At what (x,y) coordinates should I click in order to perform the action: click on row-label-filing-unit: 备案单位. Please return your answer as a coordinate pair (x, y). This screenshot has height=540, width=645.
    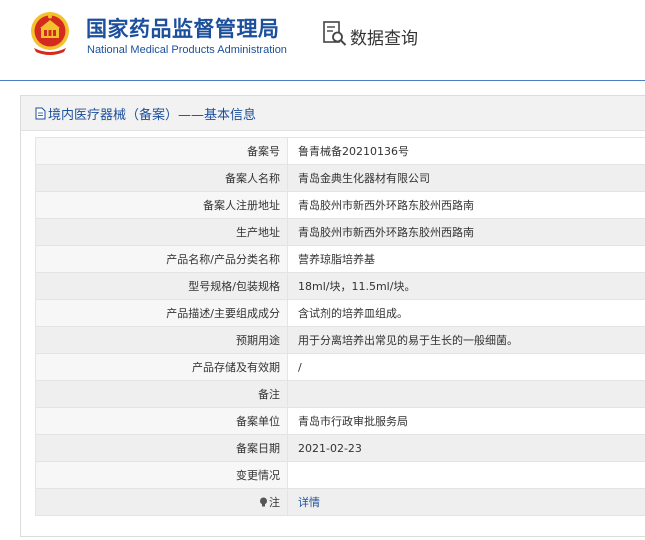
    Looking at the image, I should click on (161, 421).